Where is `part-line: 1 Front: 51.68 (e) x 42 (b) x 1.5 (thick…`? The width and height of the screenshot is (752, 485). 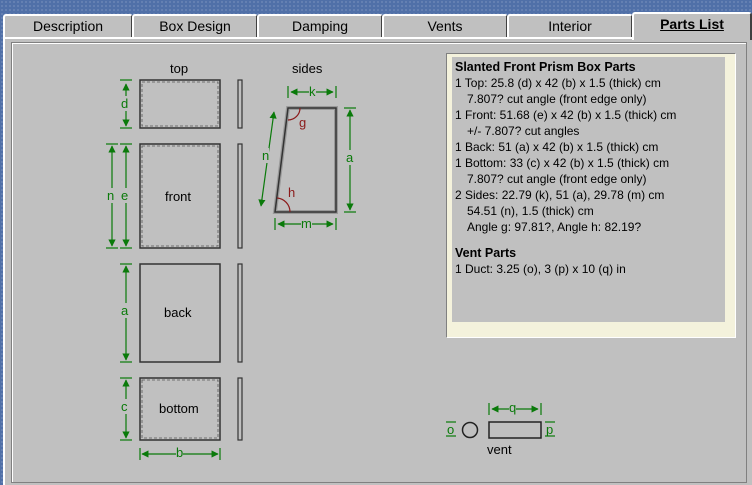 part-line: 1 Front: 51.68 (e) x 42 (b) x 1.5 (thick… is located at coordinates (566, 115).